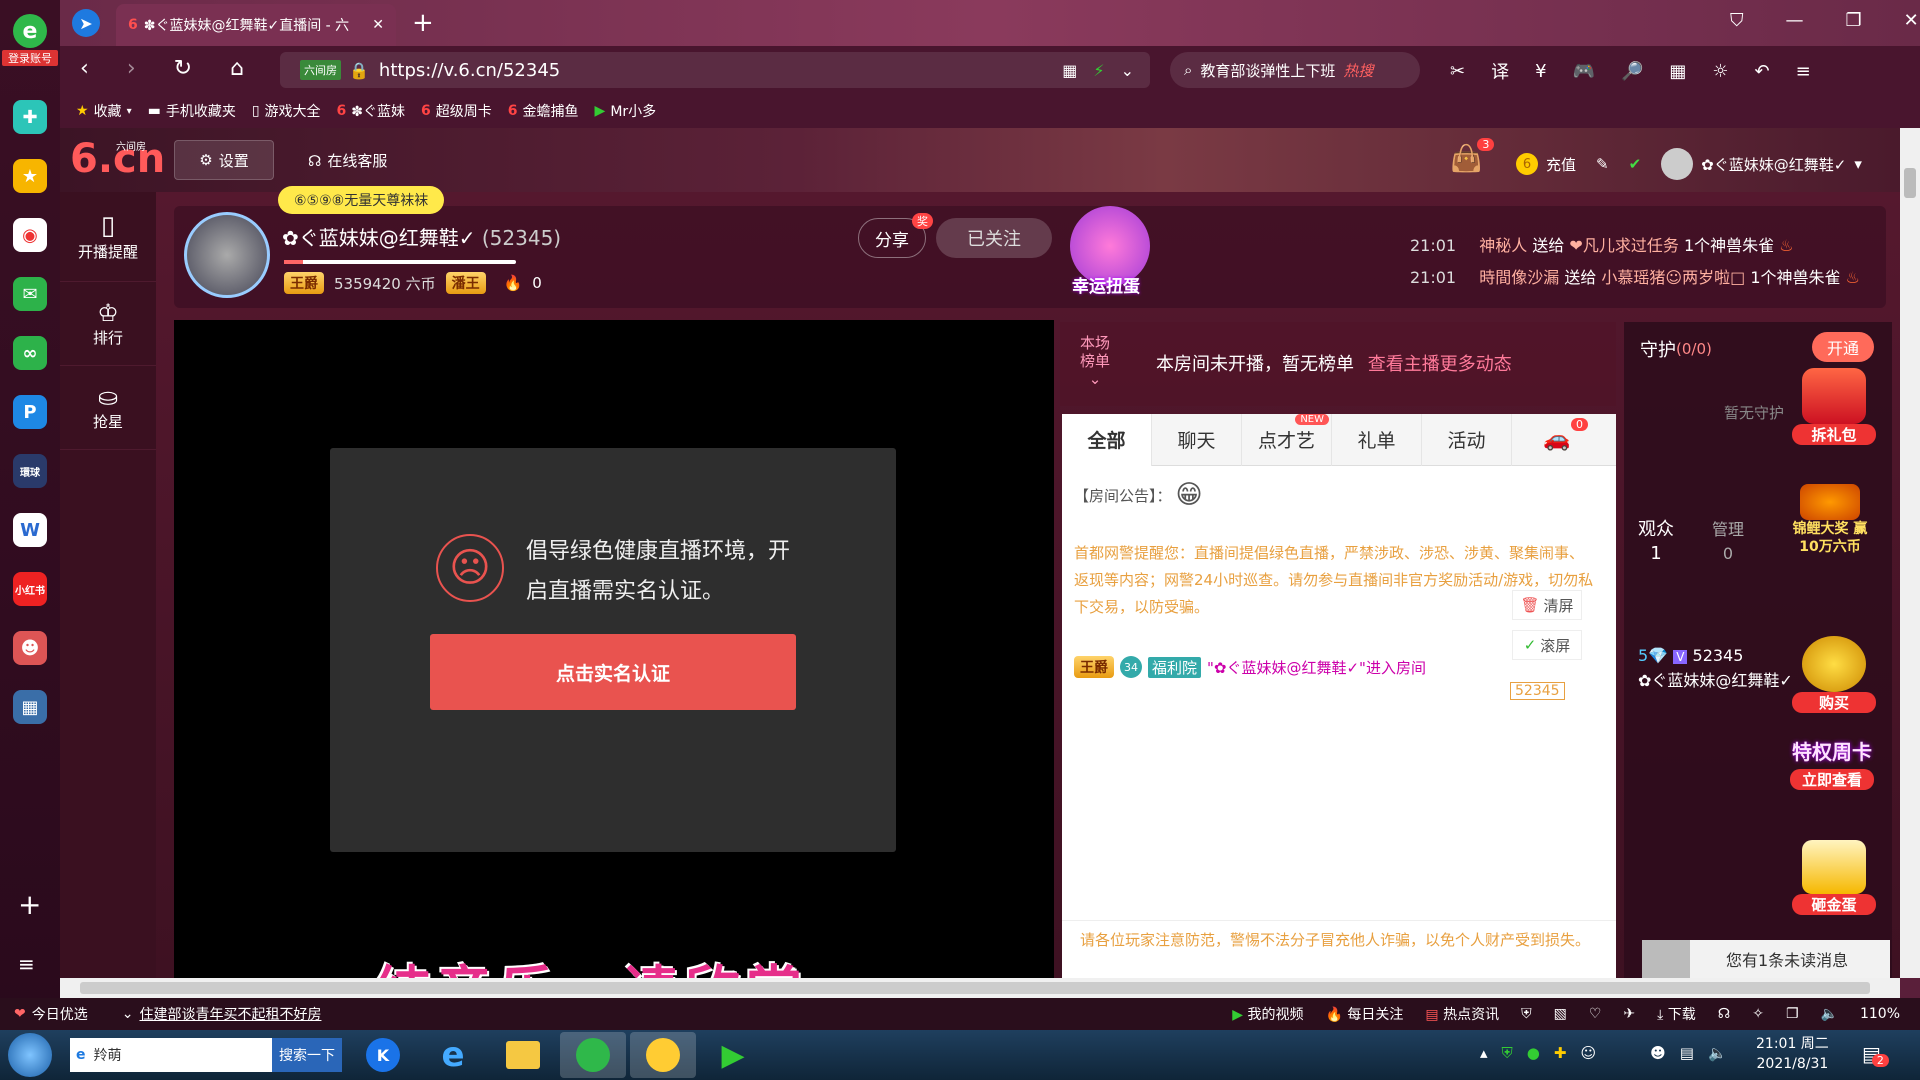  Describe the element at coordinates (456, 111) in the screenshot. I see `favorite-item: 6 超级周卡` at that location.